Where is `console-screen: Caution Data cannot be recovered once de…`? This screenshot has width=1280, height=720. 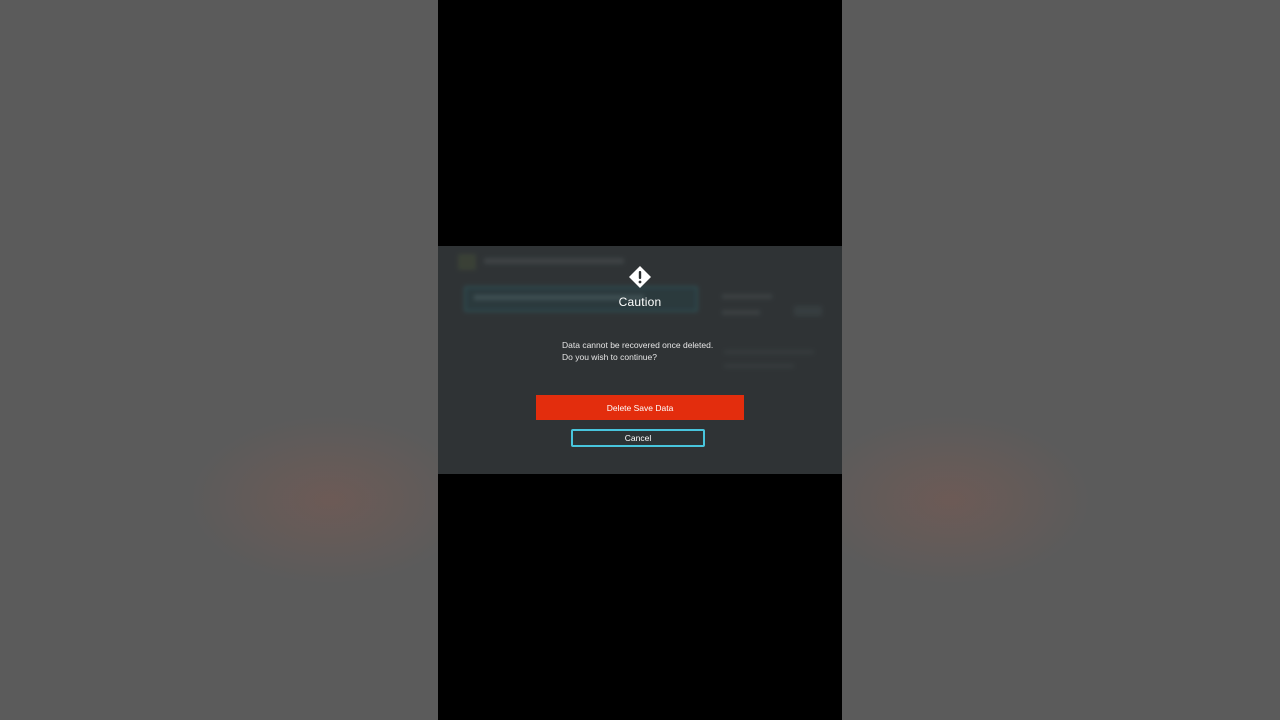 console-screen: Caution Data cannot be recovered once de… is located at coordinates (640, 360).